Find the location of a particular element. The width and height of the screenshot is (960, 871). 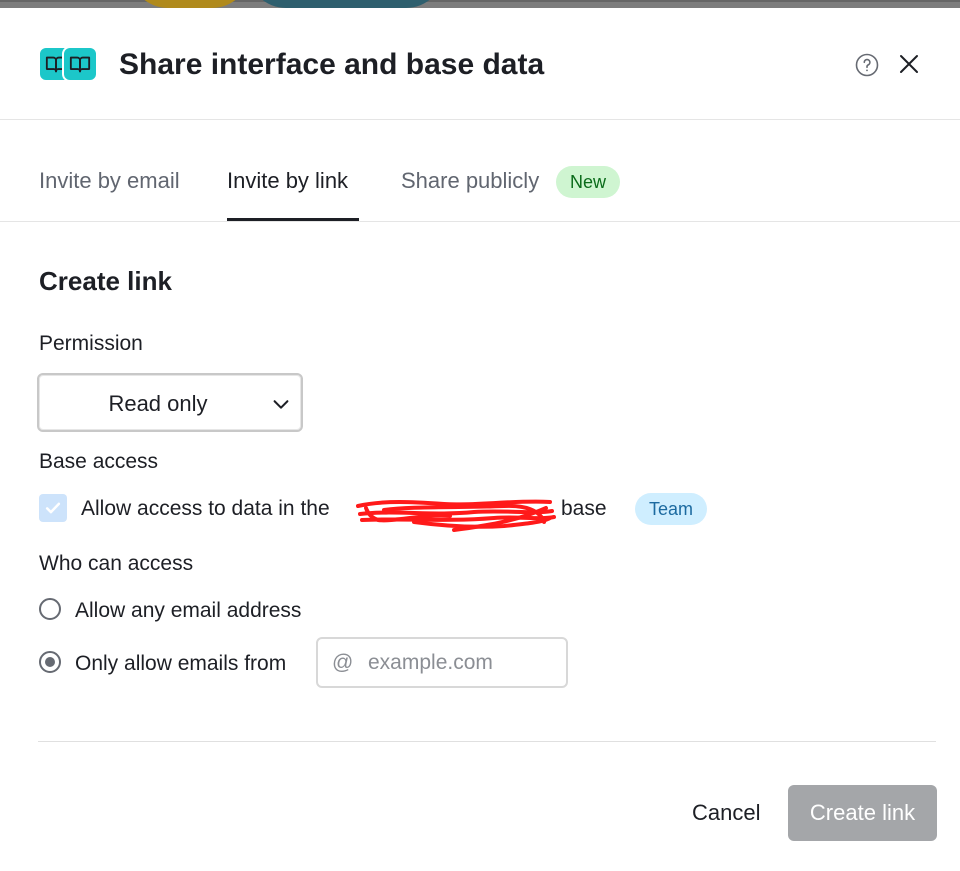

backdrop-bar is located at coordinates (480, 1).